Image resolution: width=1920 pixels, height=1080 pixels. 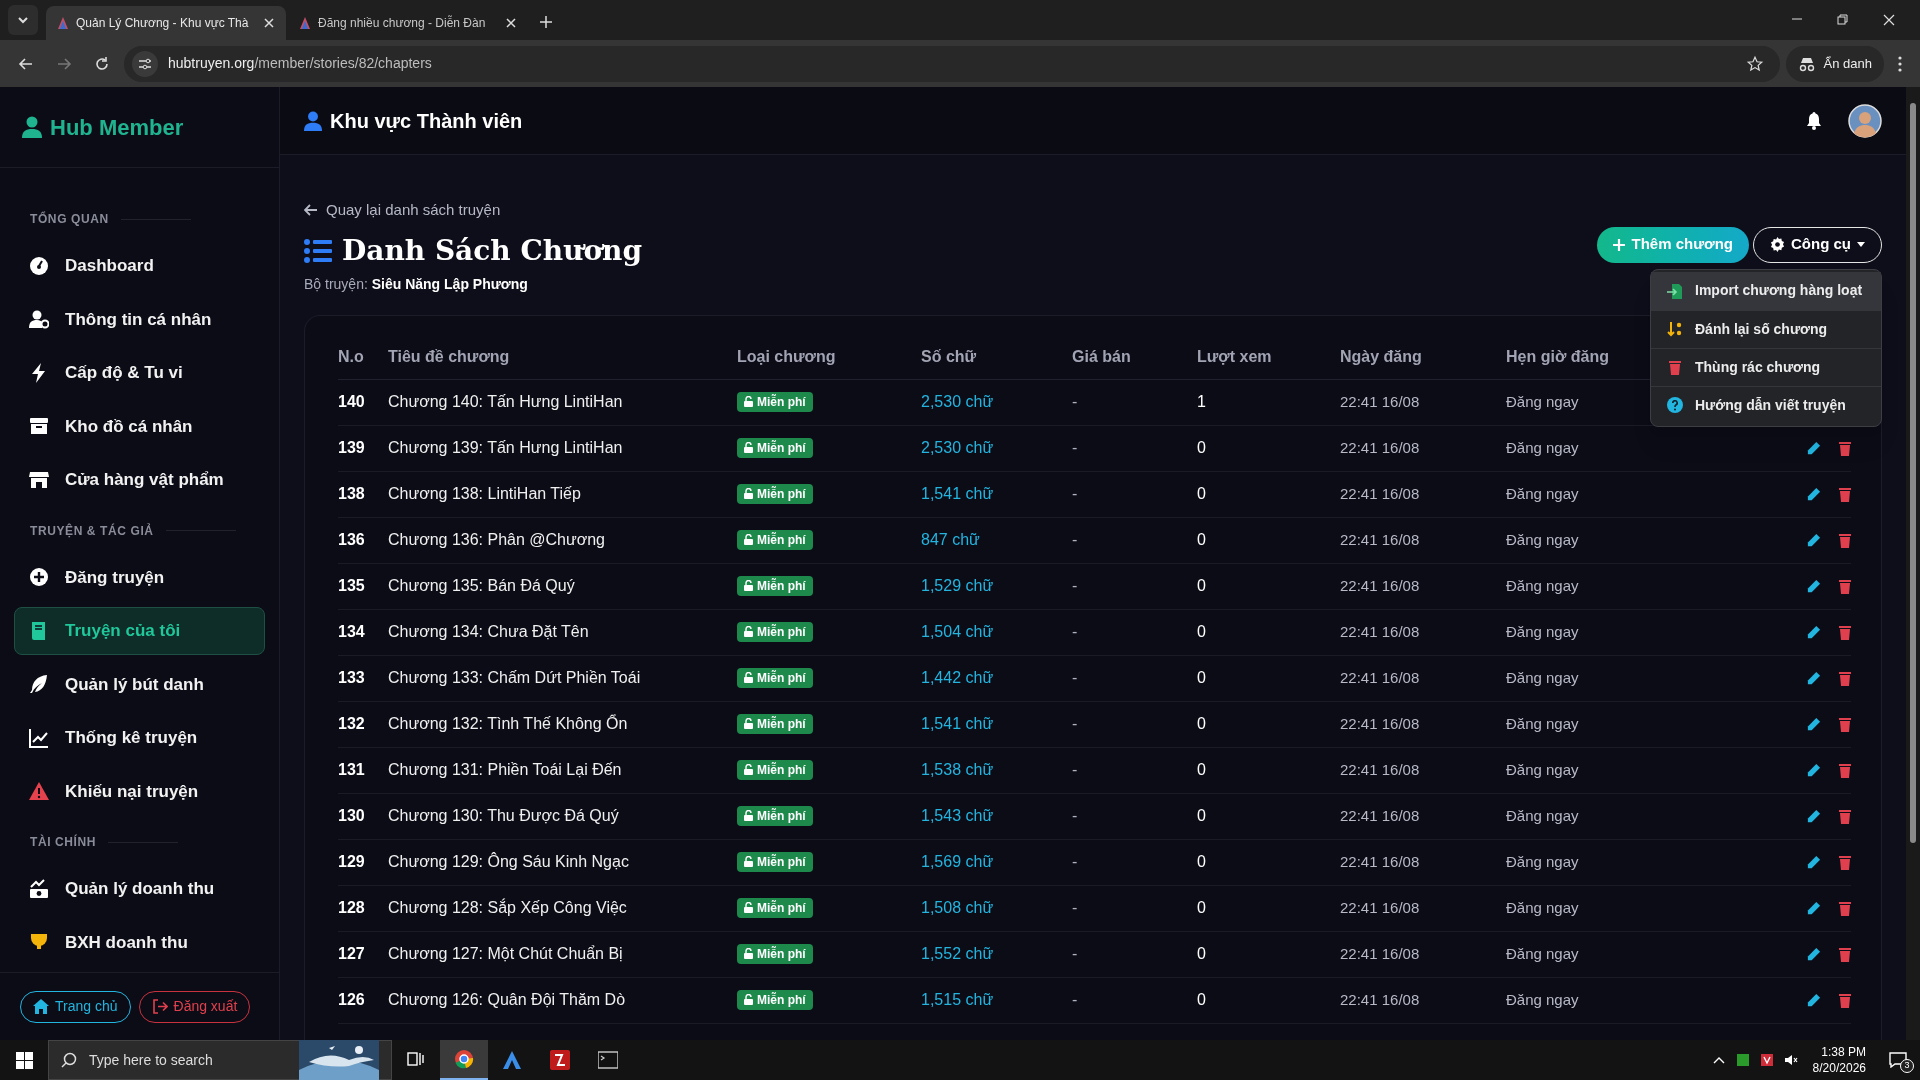 What do you see at coordinates (492, 250) in the screenshot?
I see `page-title: Danh Sách Chương` at bounding box center [492, 250].